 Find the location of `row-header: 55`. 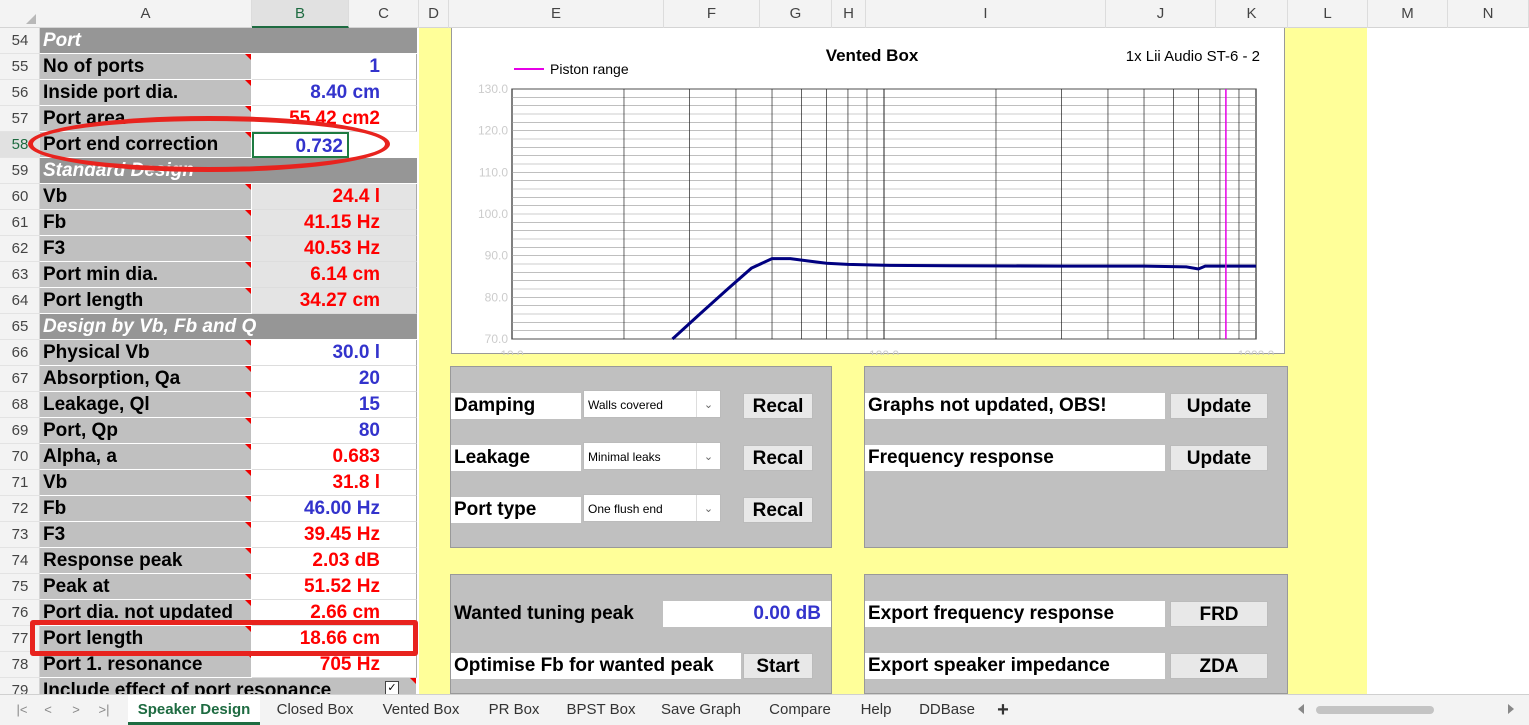

row-header: 55 is located at coordinates (20, 67).